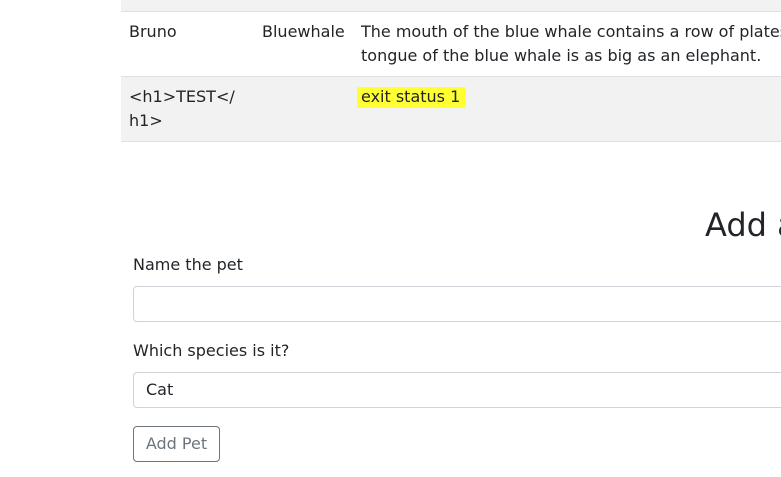 The image size is (781, 477). I want to click on pet-name-input, so click(457, 304).